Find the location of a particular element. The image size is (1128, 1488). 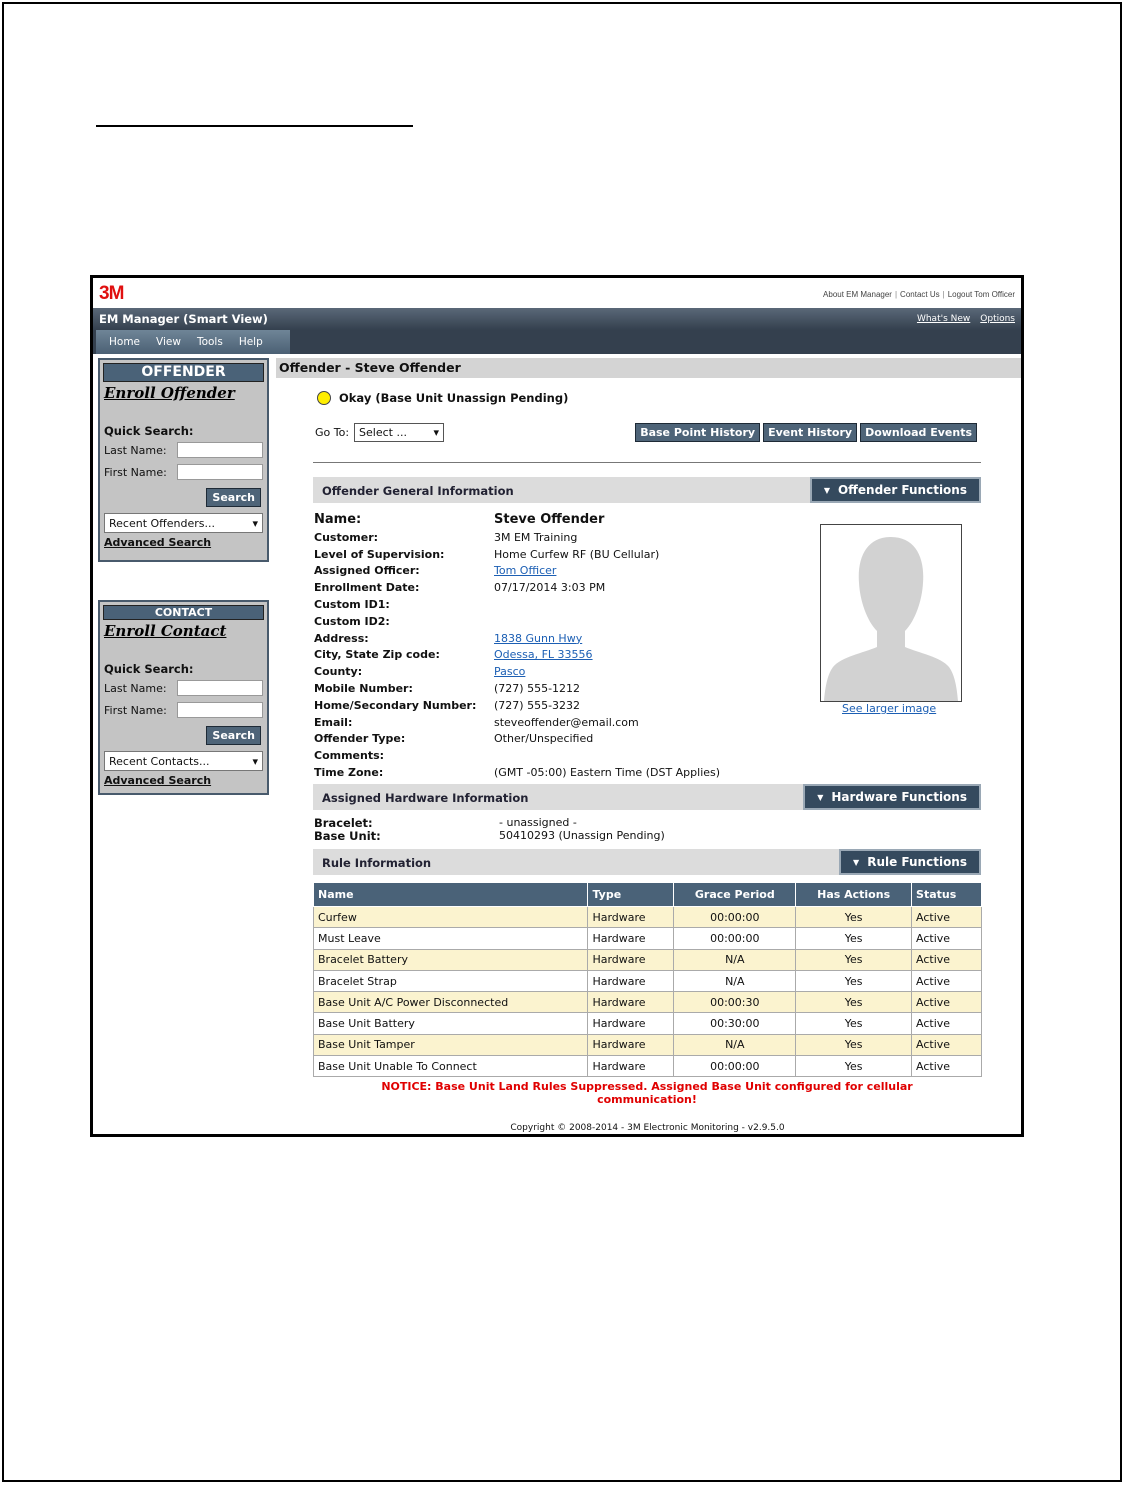

goto-control: Go To: Select ... ▾ is located at coordinates (380, 432).